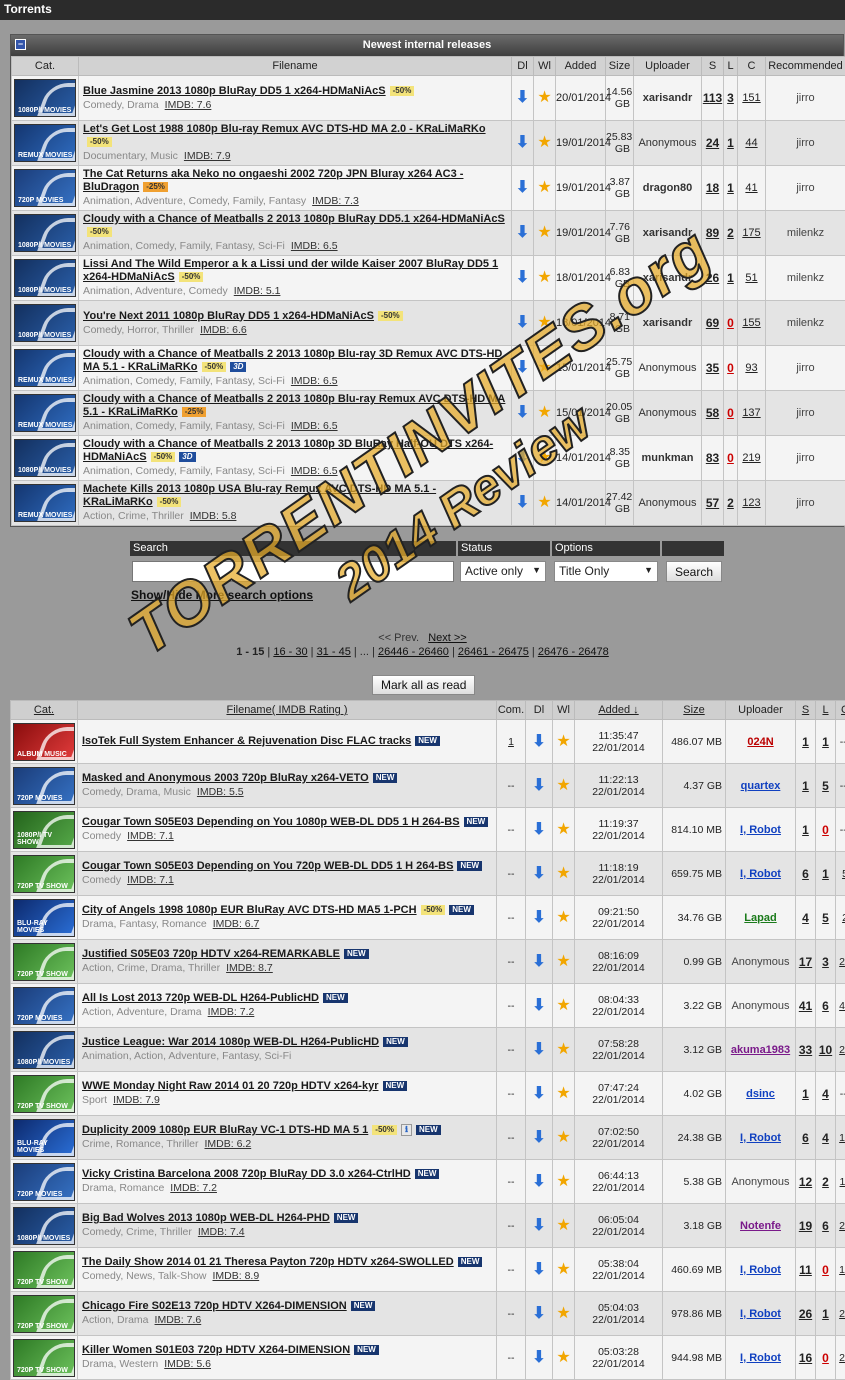 The image size is (845, 1380). Describe the element at coordinates (293, 571) in the screenshot. I see `search-input` at that location.